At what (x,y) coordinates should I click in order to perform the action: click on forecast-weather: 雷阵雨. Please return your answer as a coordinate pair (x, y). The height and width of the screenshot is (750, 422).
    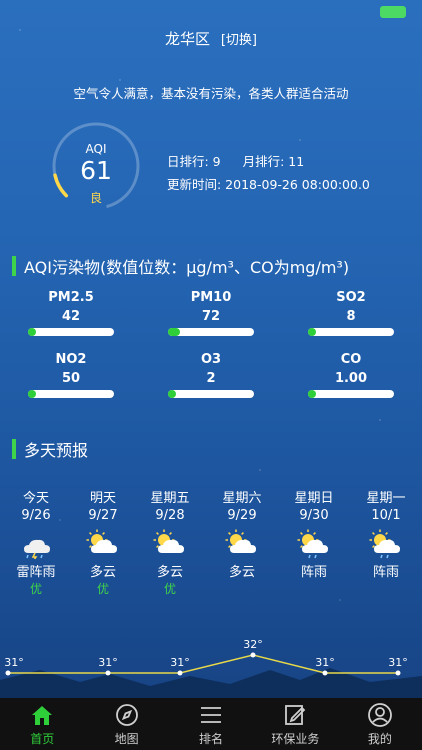
    Looking at the image, I should click on (36, 572).